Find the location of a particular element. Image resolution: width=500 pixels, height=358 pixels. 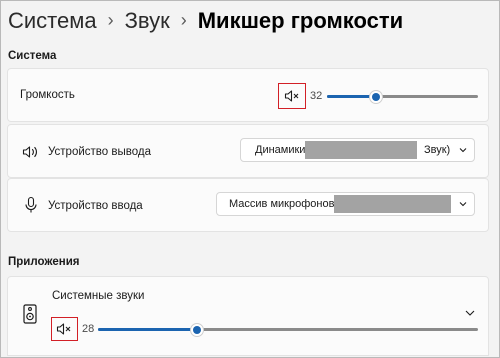

section-title-apps: Приложения is located at coordinates (44, 262).